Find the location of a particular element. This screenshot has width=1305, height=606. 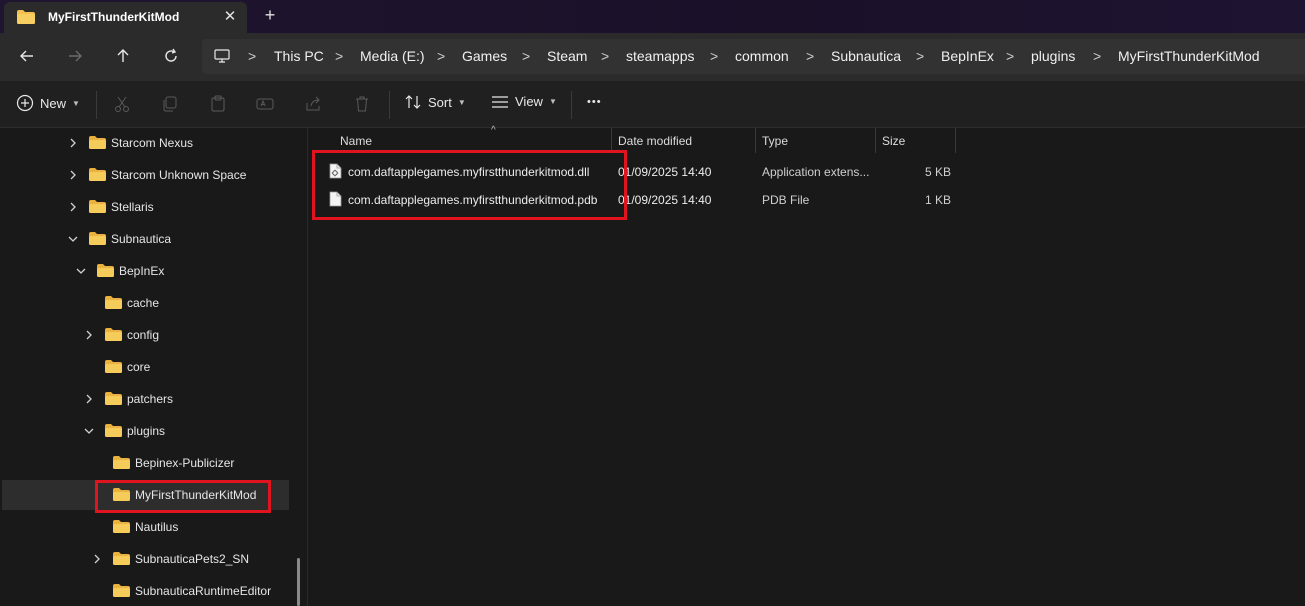

breadcrumb-subnautica: Subnautica is located at coordinates (866, 56).